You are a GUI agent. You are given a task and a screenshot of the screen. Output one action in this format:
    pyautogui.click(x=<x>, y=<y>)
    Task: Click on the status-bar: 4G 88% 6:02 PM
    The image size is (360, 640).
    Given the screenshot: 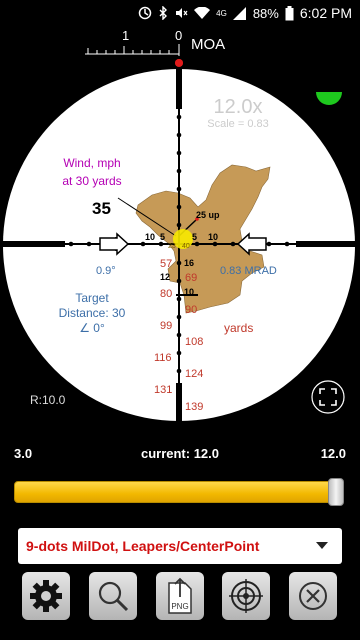 What is the action you would take?
    pyautogui.click(x=180, y=13)
    